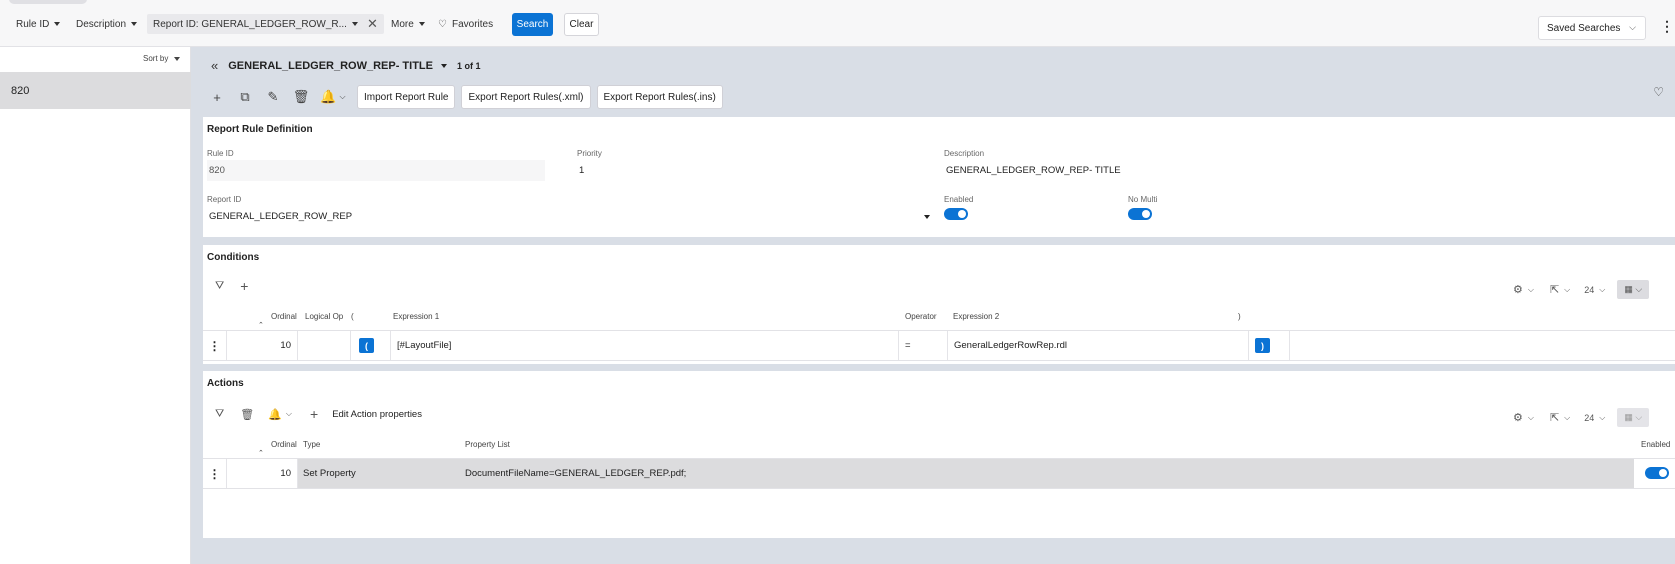  Describe the element at coordinates (377, 414) in the screenshot. I see `edit-action-properties-button: Edit Action properties` at that location.